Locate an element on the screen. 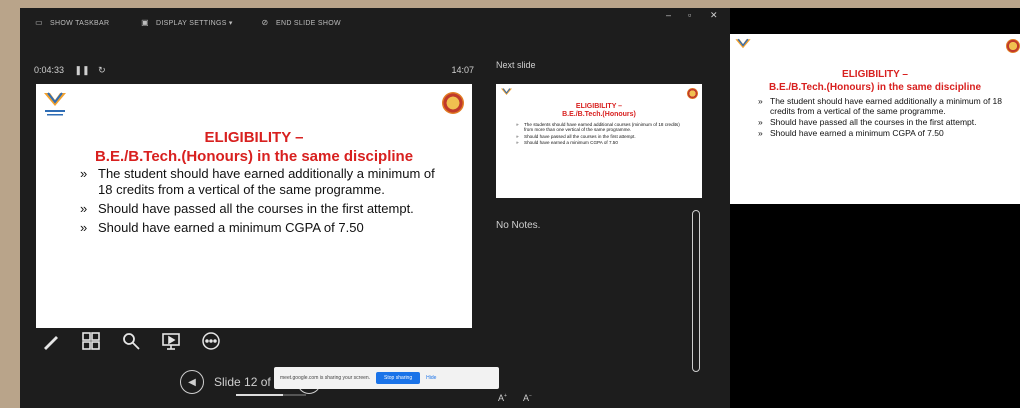 The height and width of the screenshot is (408, 1020). audience-title-line1: ELIGIBILITY – is located at coordinates (875, 74).